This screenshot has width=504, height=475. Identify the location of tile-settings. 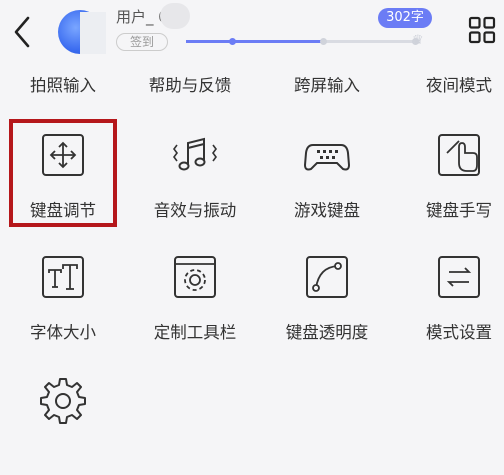
(63, 420).